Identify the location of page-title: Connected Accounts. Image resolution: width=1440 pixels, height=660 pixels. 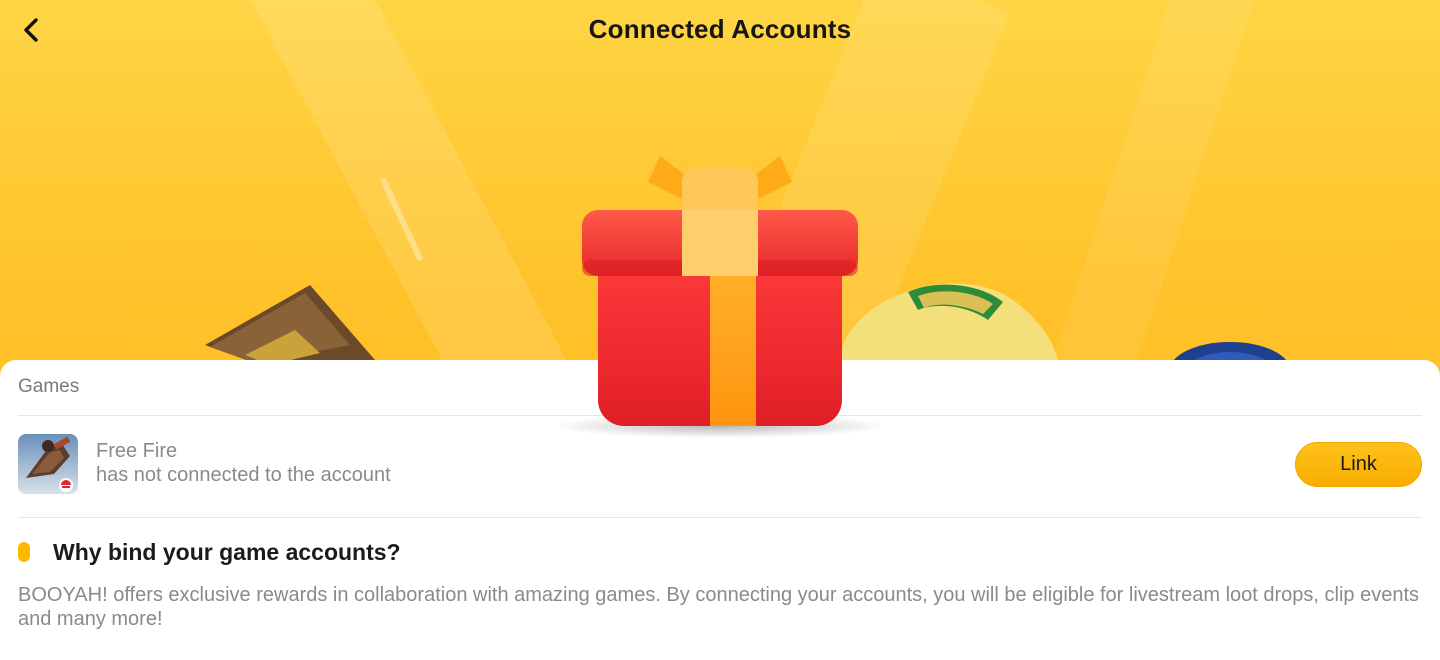
(720, 29).